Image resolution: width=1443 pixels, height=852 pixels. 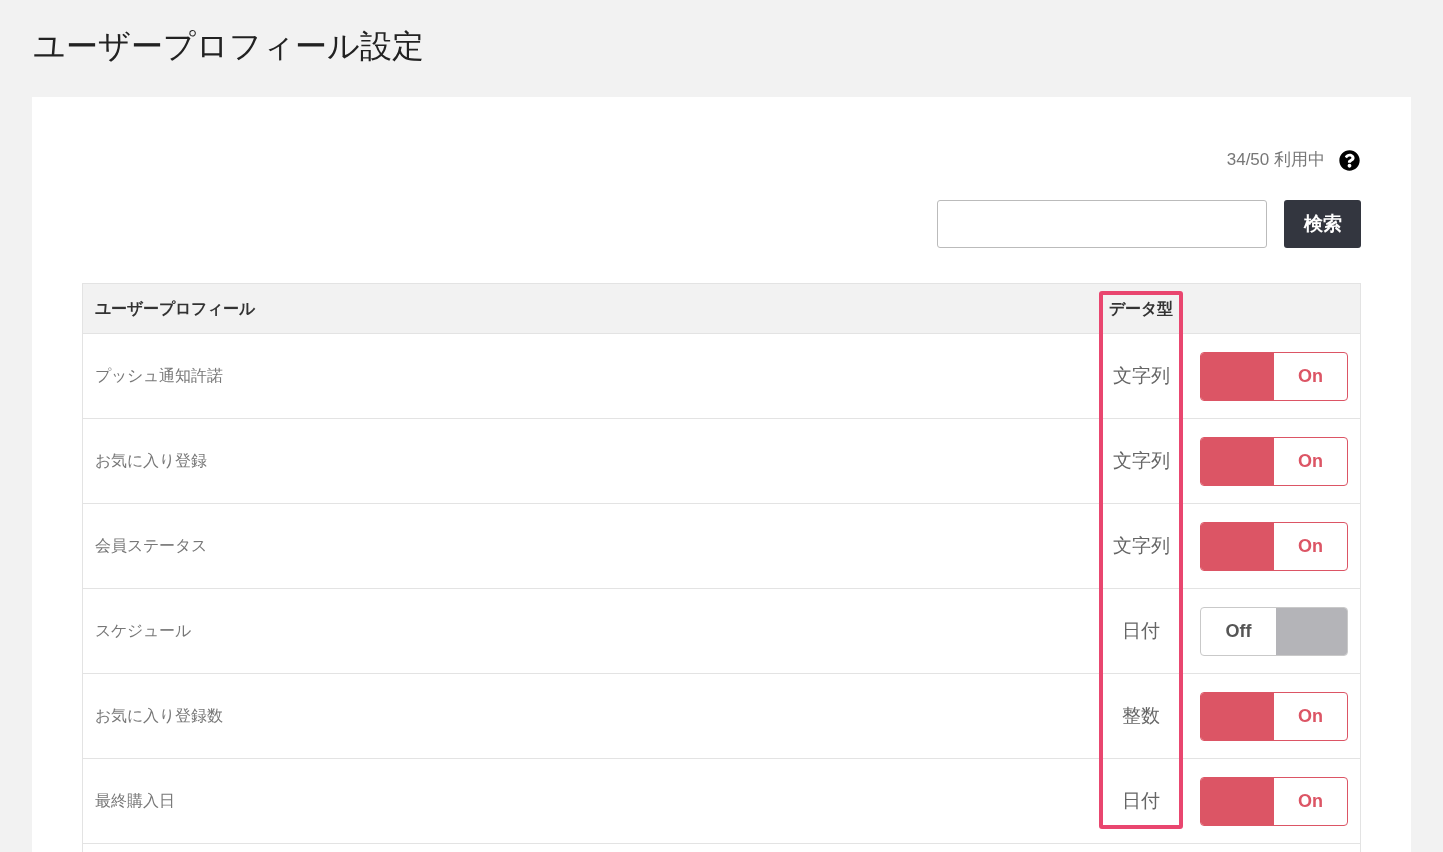 What do you see at coordinates (151, 545) in the screenshot?
I see `profile-name: 会員ステータス` at bounding box center [151, 545].